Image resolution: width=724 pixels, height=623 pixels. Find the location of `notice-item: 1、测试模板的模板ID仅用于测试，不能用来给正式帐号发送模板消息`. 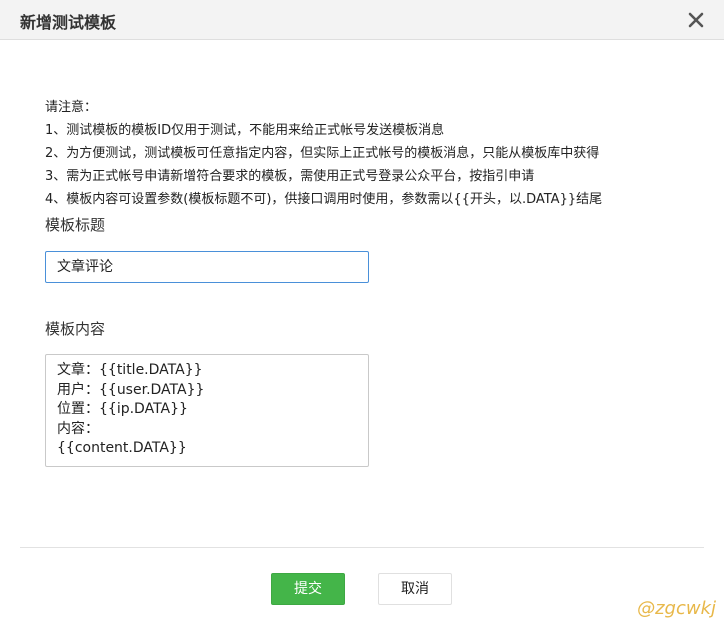

notice-item: 1、测试模板的模板ID仅用于测试，不能用来给正式帐号发送模板消息 is located at coordinates (245, 130).